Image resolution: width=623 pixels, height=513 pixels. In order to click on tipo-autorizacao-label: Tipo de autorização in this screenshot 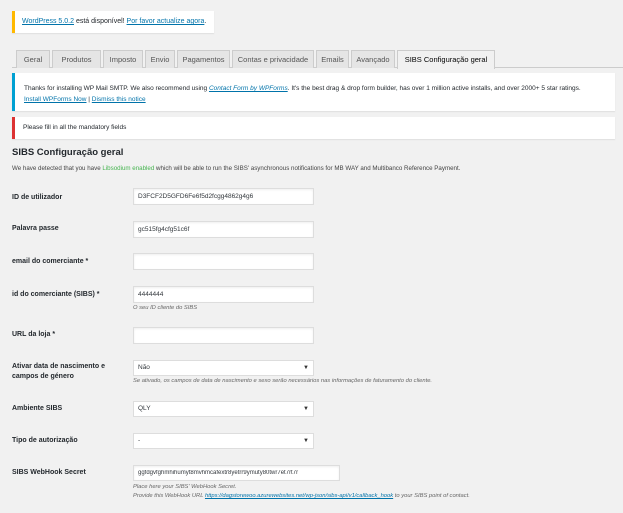, I will do `click(45, 440)`.